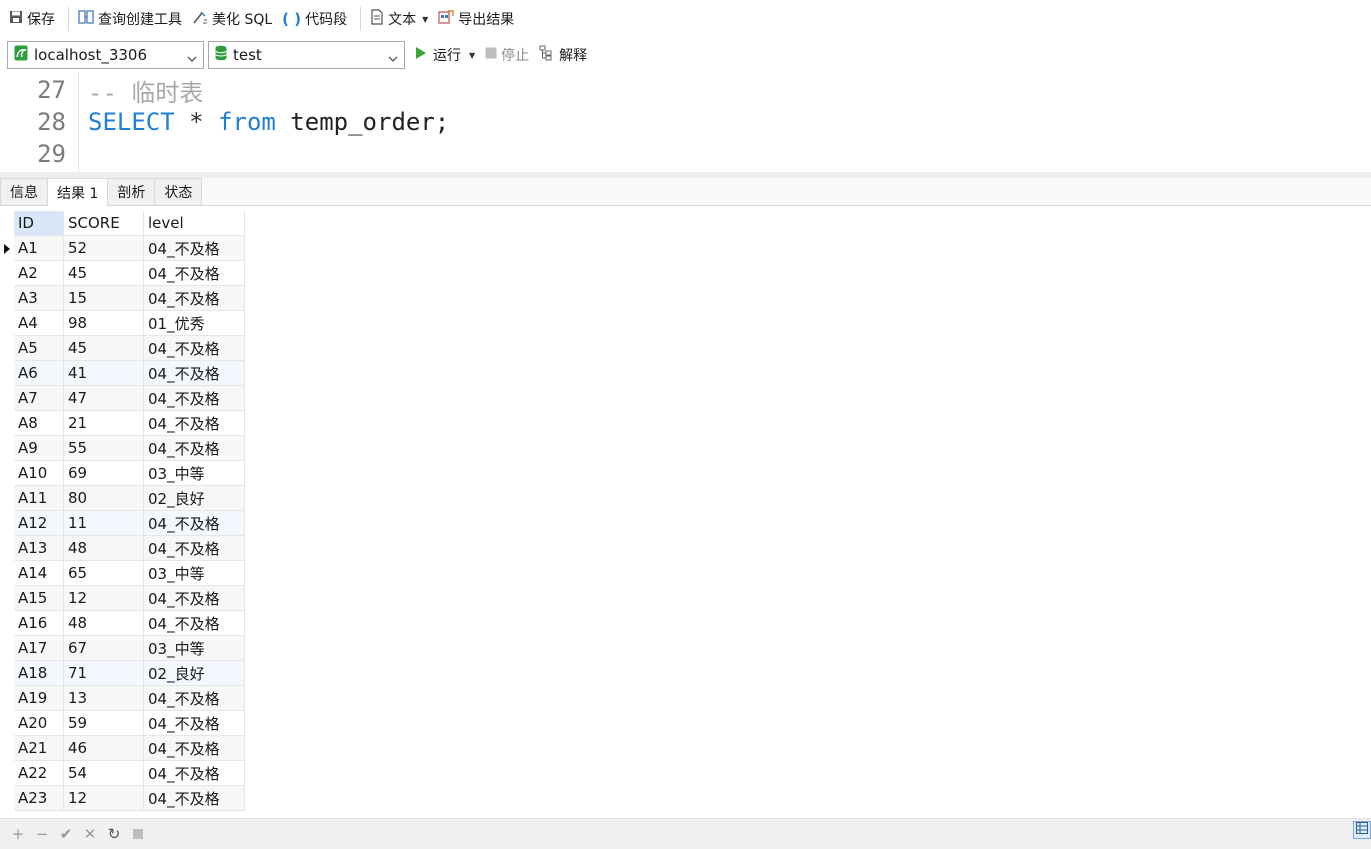 The height and width of the screenshot is (849, 1371). What do you see at coordinates (39, 598) in the screenshot?
I see `cell-id: A15` at bounding box center [39, 598].